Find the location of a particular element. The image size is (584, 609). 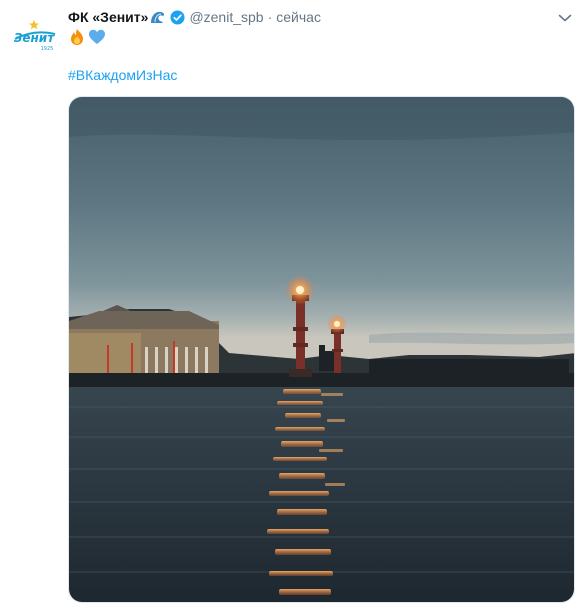

zenit-logo: Зенит 1925 is located at coordinates (35, 36).